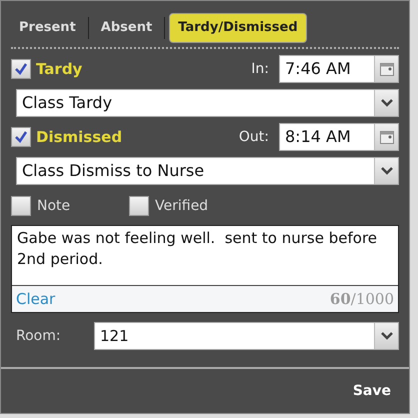  Describe the element at coordinates (246, 336) in the screenshot. I see `room-select: 121` at that location.